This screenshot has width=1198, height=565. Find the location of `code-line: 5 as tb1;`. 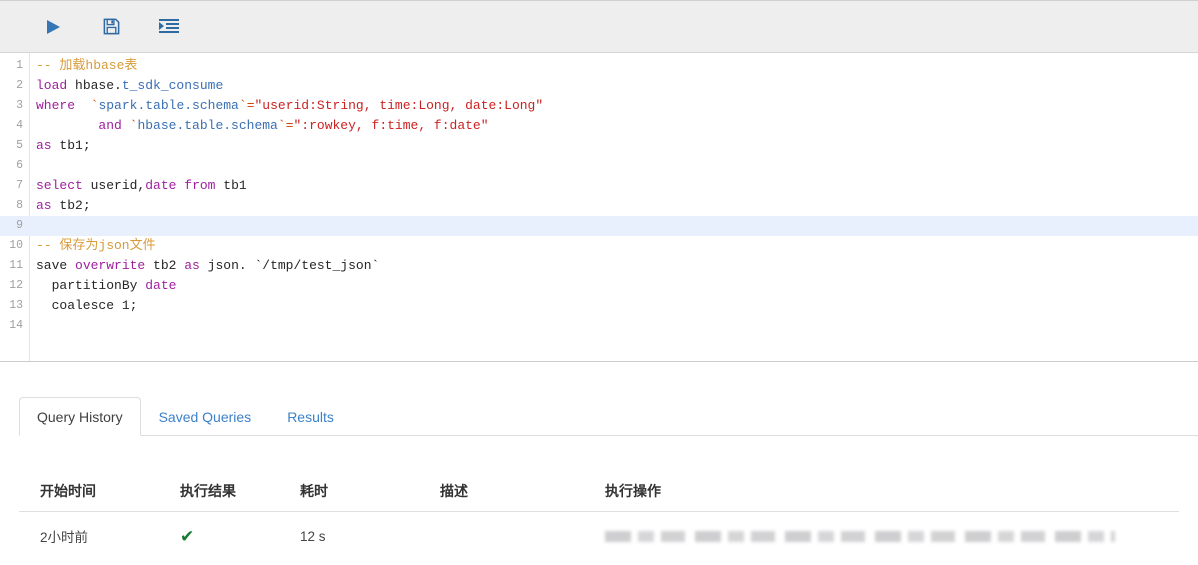

code-line: 5 as tb1; is located at coordinates (599, 146).